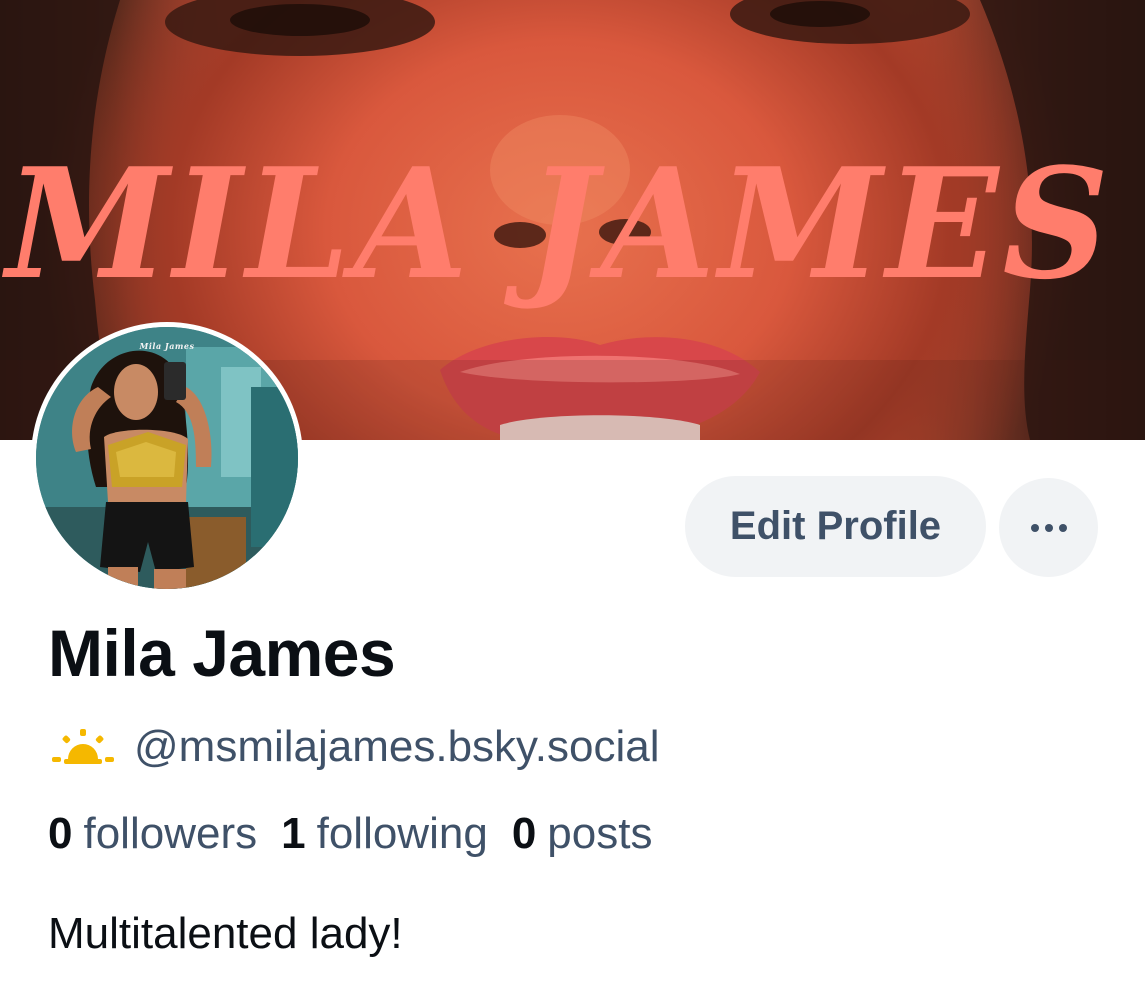 The image size is (1145, 1000). What do you see at coordinates (524, 833) in the screenshot?
I see `posts-count: 0` at bounding box center [524, 833].